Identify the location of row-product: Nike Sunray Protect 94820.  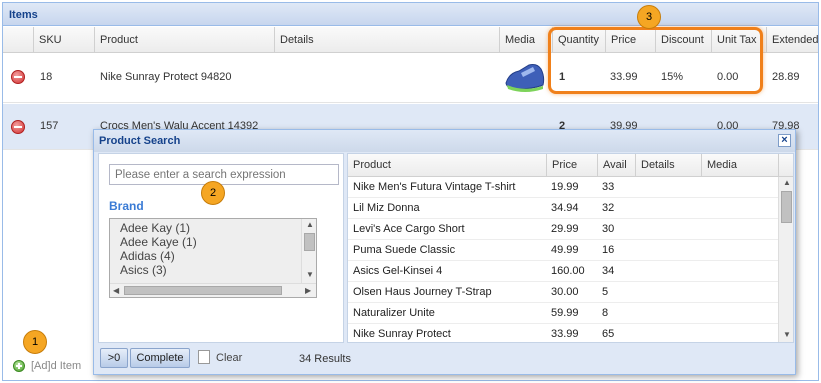
(166, 77).